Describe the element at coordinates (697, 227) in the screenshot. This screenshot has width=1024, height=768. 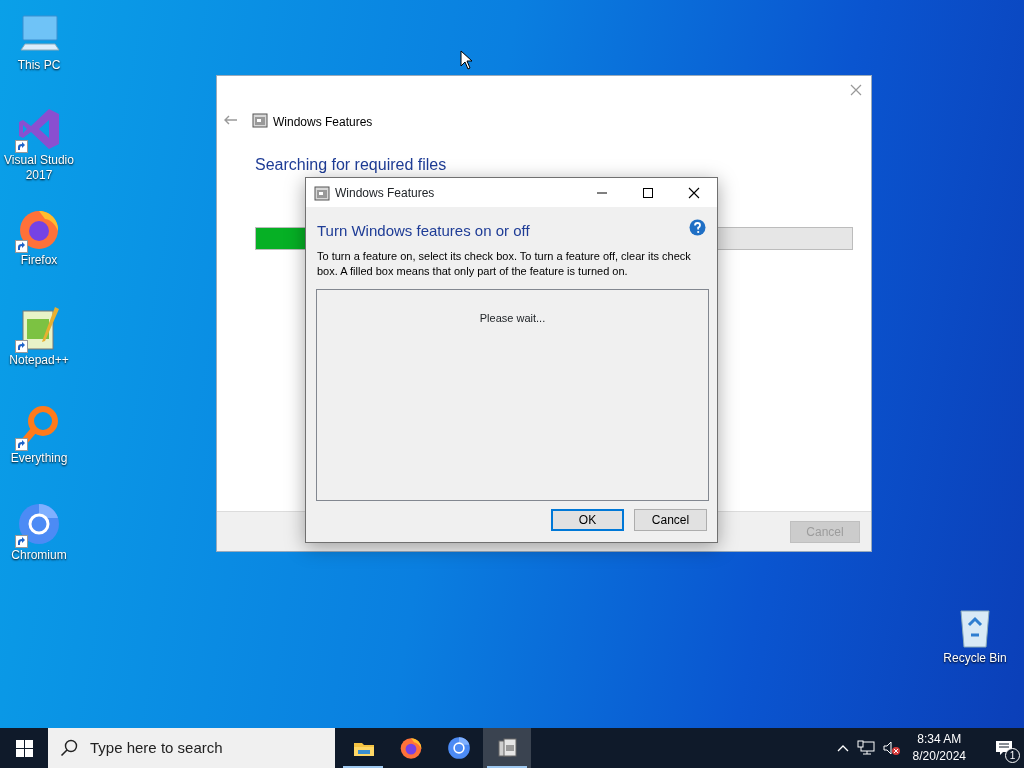
I see `help-icon` at that location.